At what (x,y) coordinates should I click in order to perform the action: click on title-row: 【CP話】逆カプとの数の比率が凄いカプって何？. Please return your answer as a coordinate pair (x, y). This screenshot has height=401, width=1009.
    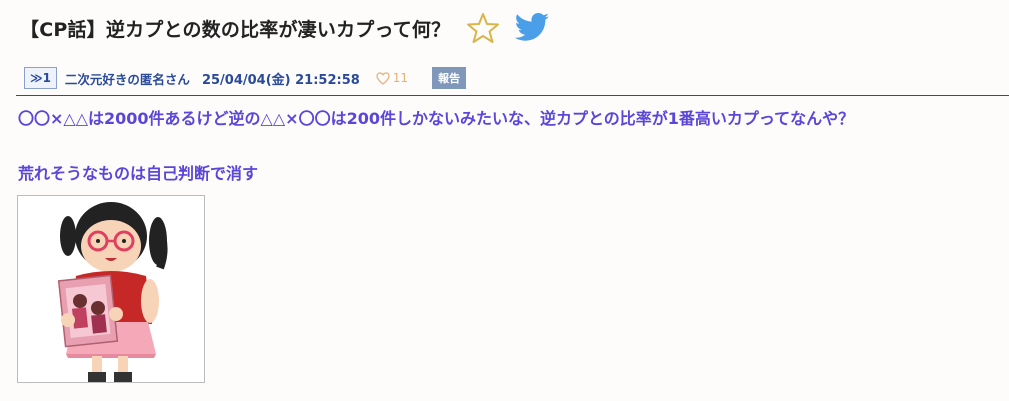
    Looking at the image, I should click on (285, 28).